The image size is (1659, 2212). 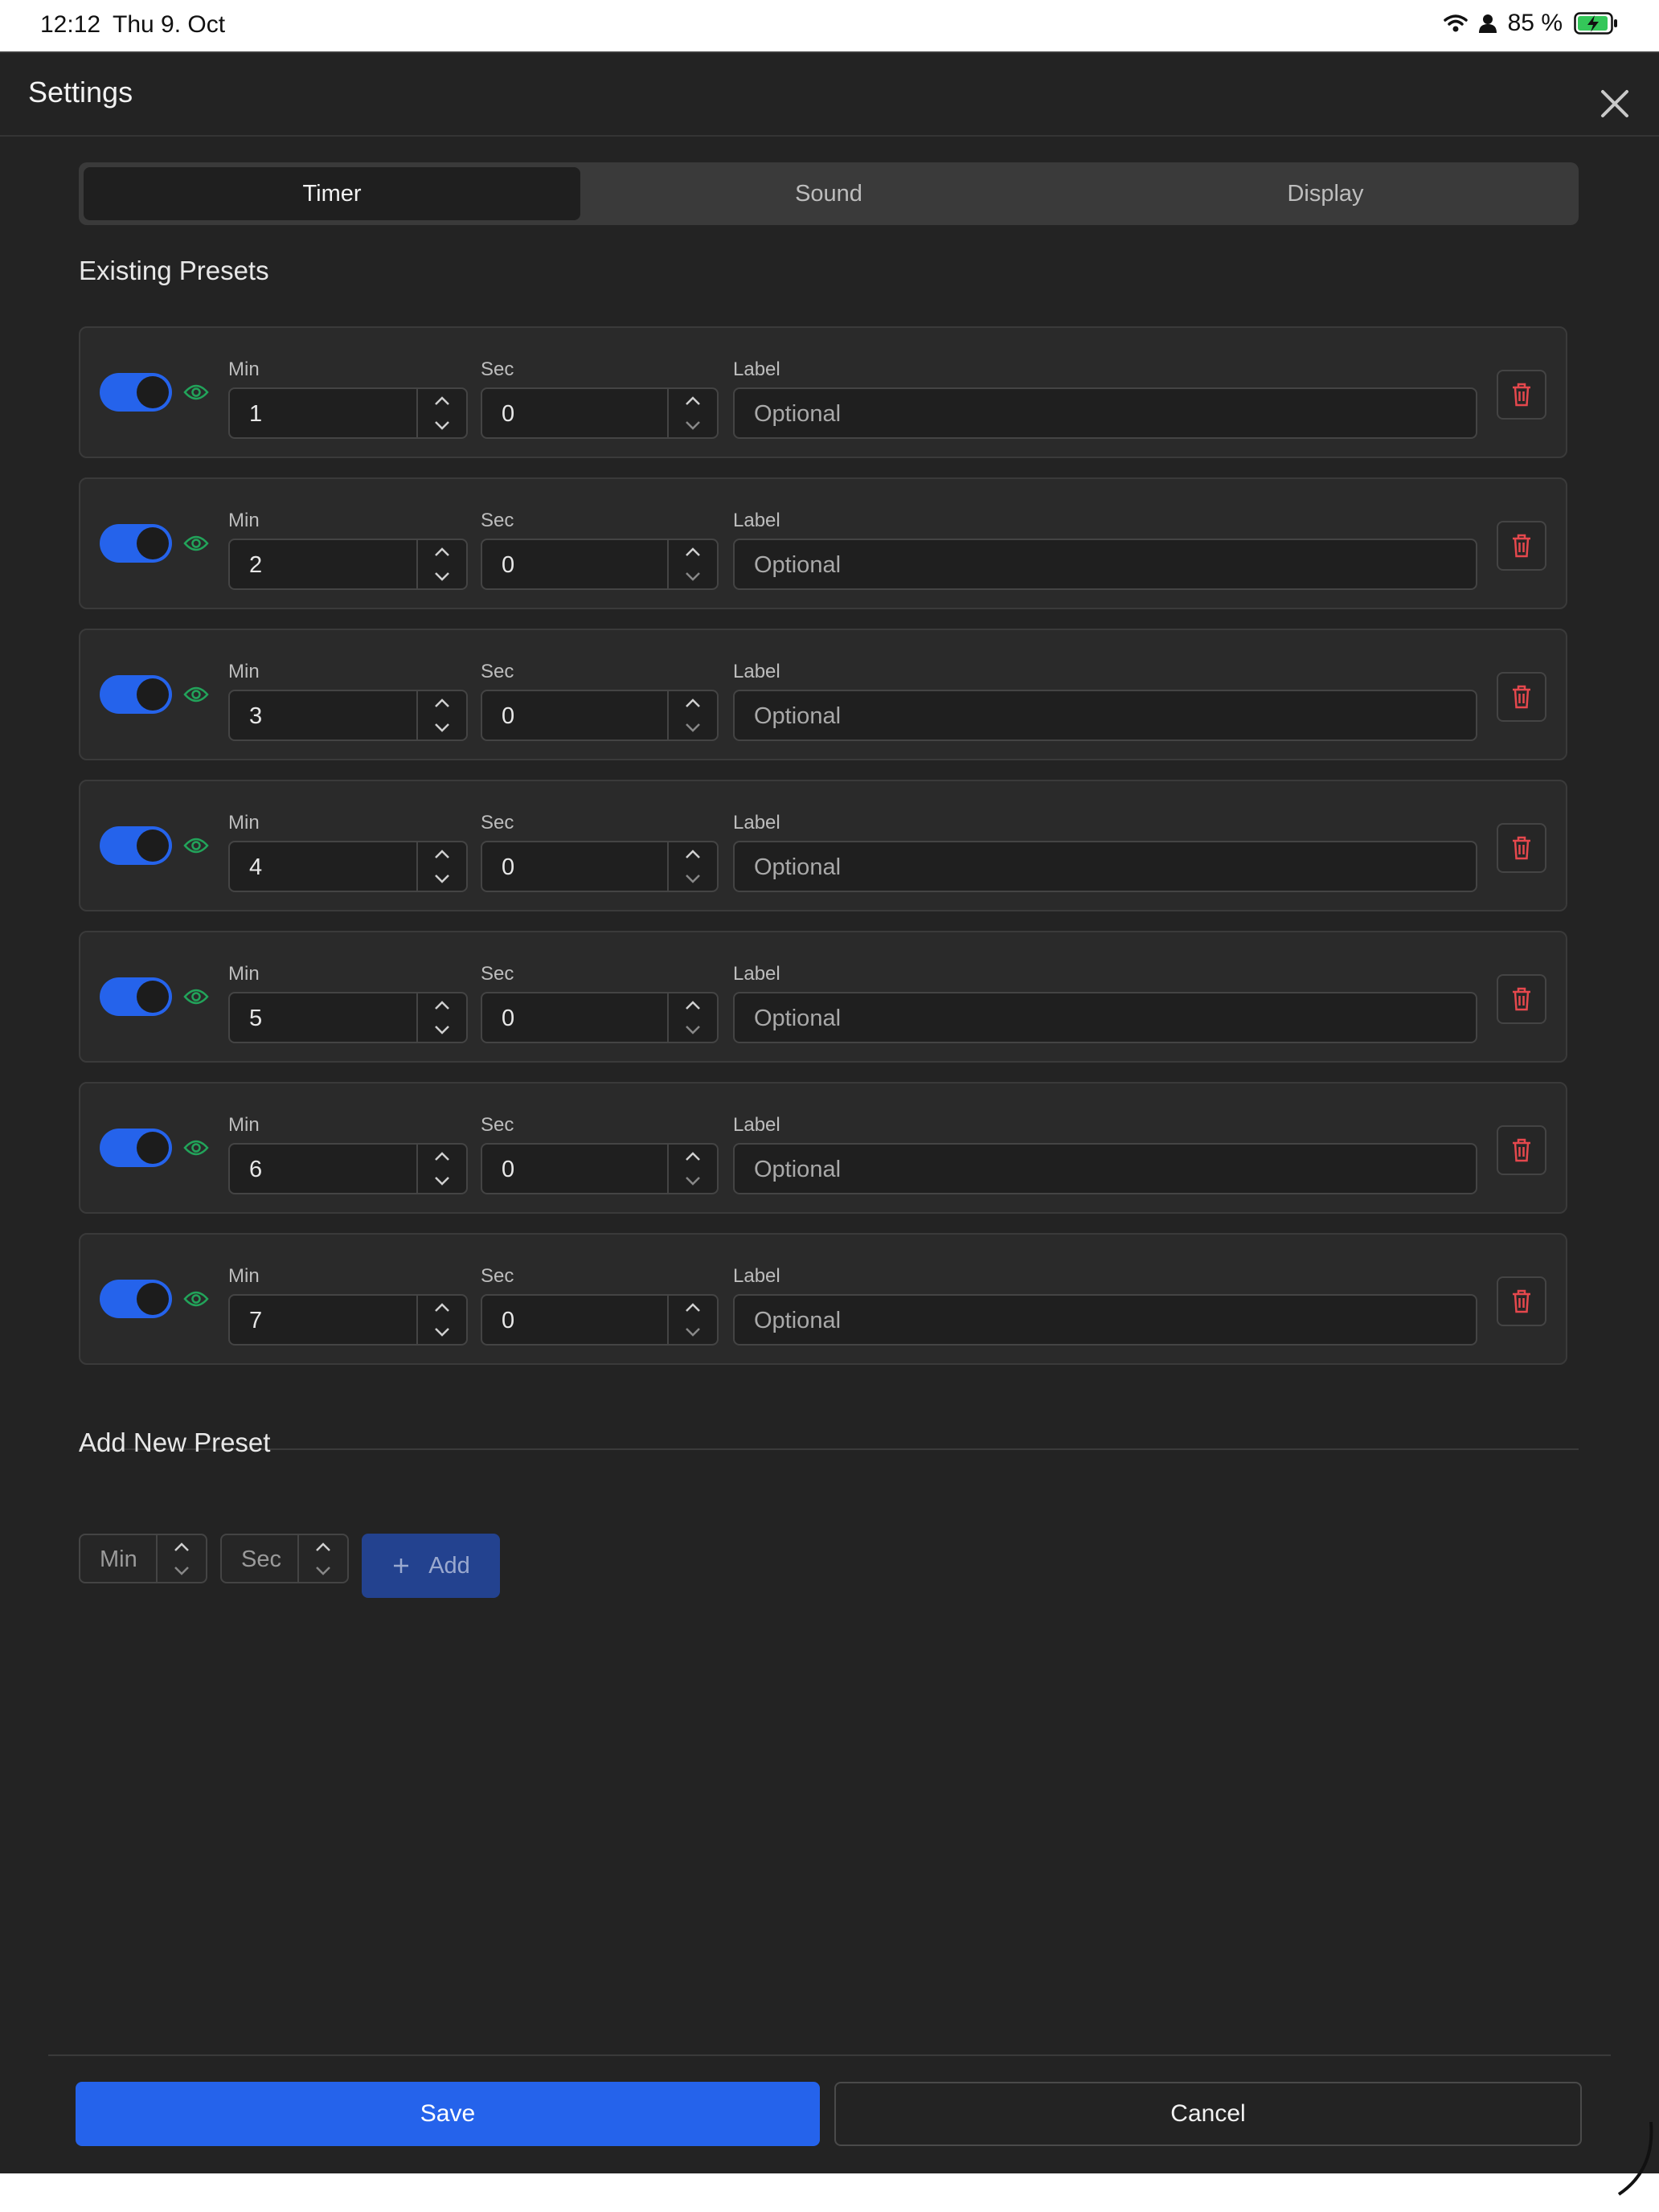 What do you see at coordinates (431, 1566) in the screenshot?
I see `add-preset-button: Add` at bounding box center [431, 1566].